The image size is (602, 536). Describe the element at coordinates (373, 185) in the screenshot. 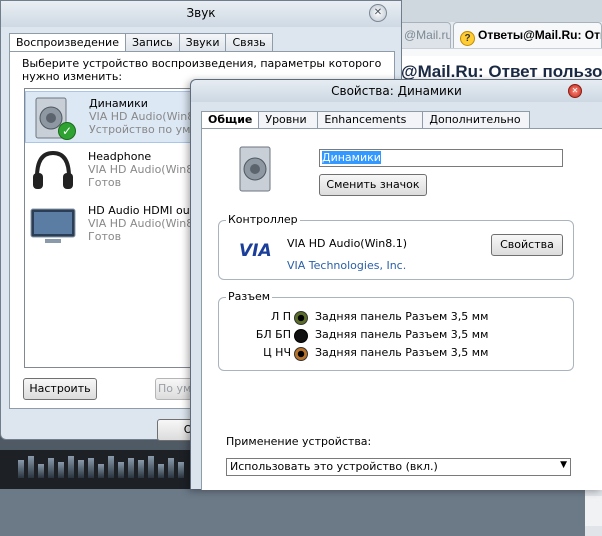

I see `change-icon-button: Сменить значок` at that location.